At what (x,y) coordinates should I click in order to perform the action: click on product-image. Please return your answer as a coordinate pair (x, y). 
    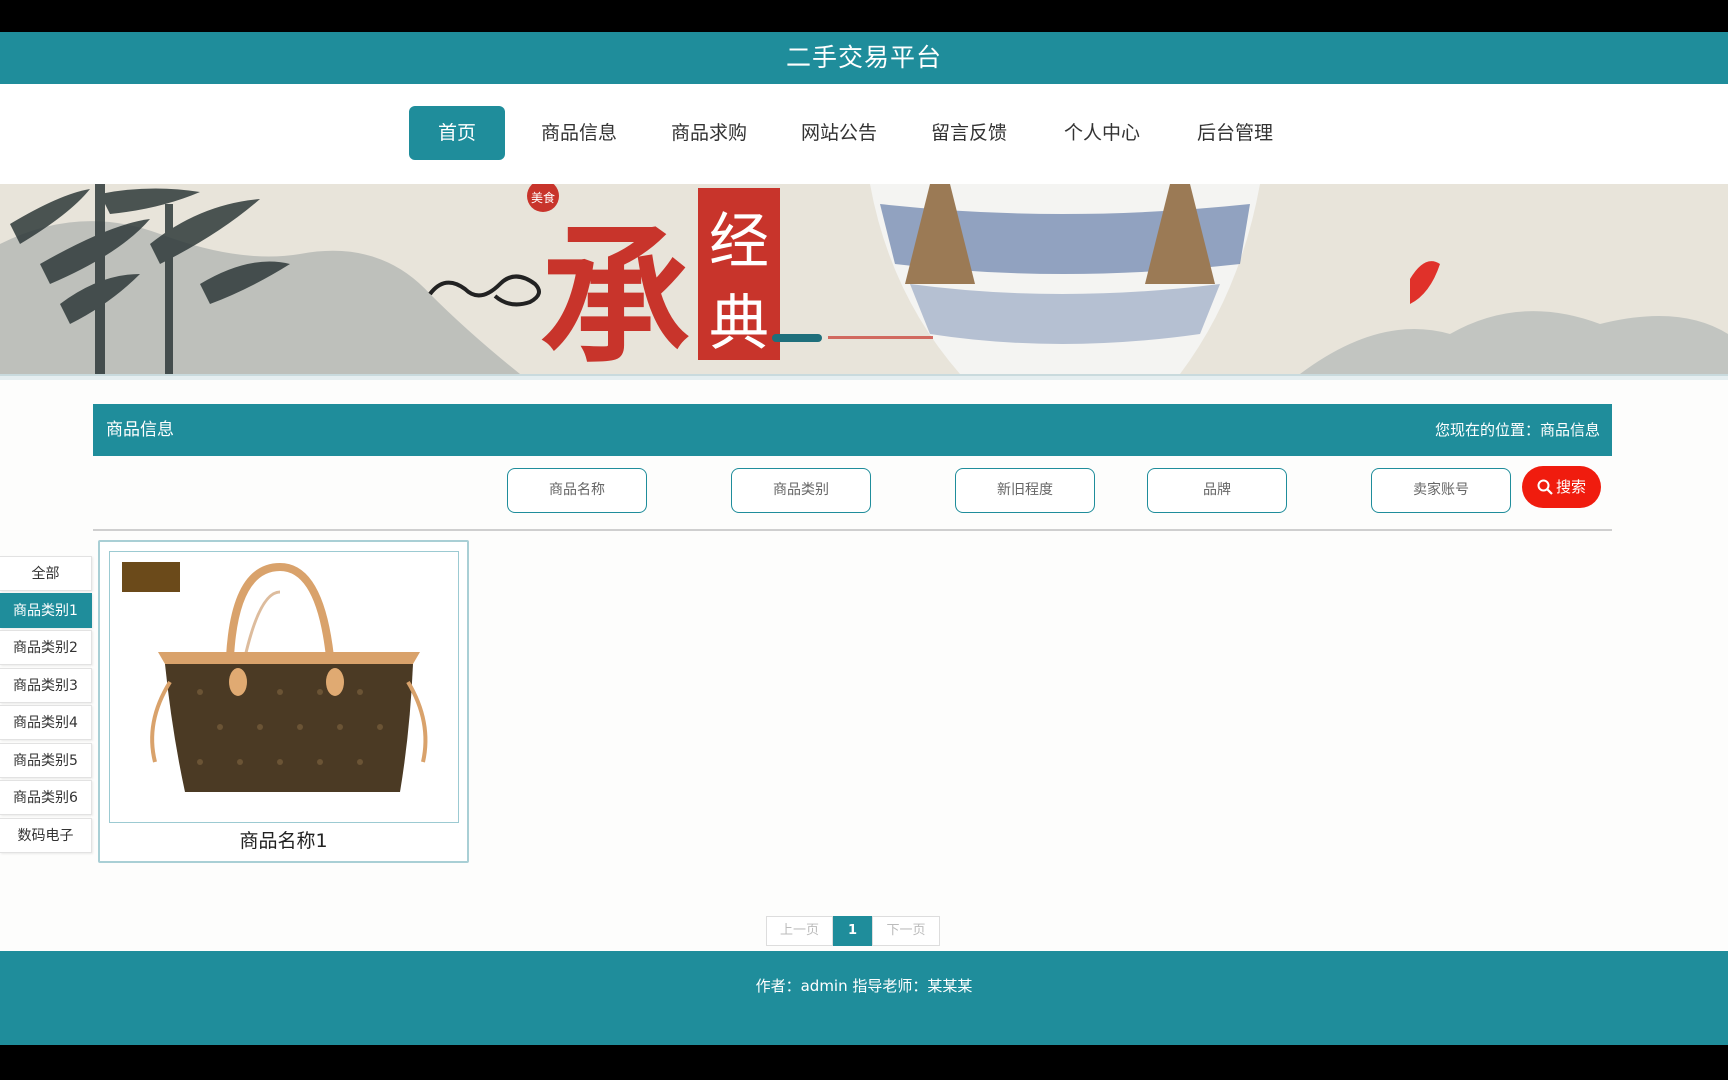
    Looking at the image, I should click on (284, 687).